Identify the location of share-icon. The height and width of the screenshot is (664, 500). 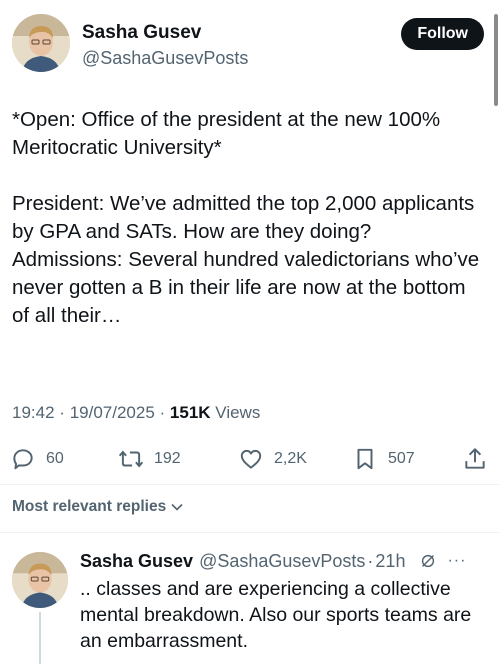
(475, 458).